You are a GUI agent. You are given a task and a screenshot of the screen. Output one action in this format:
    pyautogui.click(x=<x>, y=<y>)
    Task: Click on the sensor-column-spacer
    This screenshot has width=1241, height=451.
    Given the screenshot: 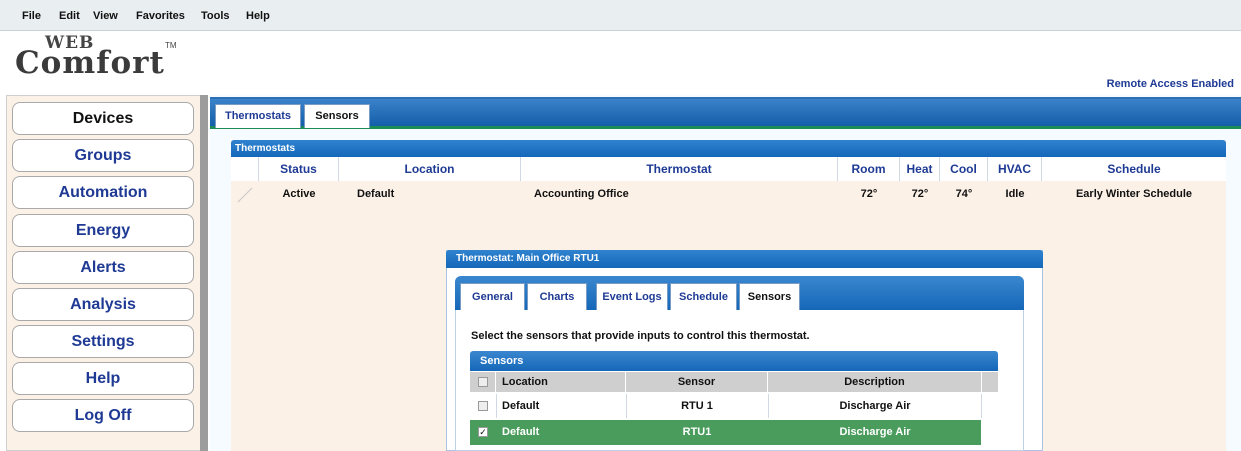 What is the action you would take?
    pyautogui.click(x=990, y=382)
    